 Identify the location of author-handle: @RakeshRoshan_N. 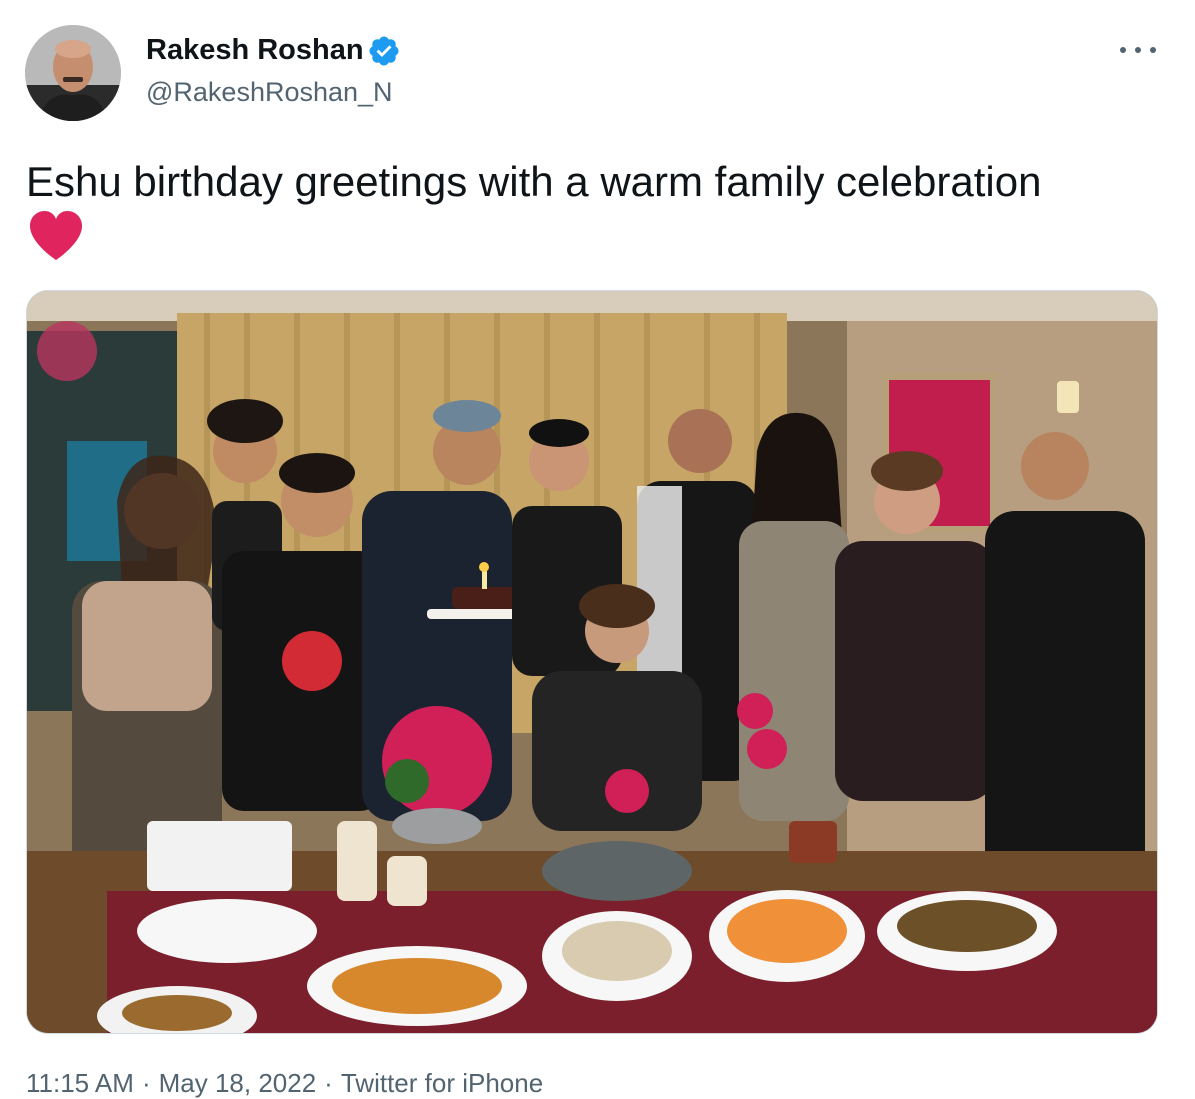
(269, 92).